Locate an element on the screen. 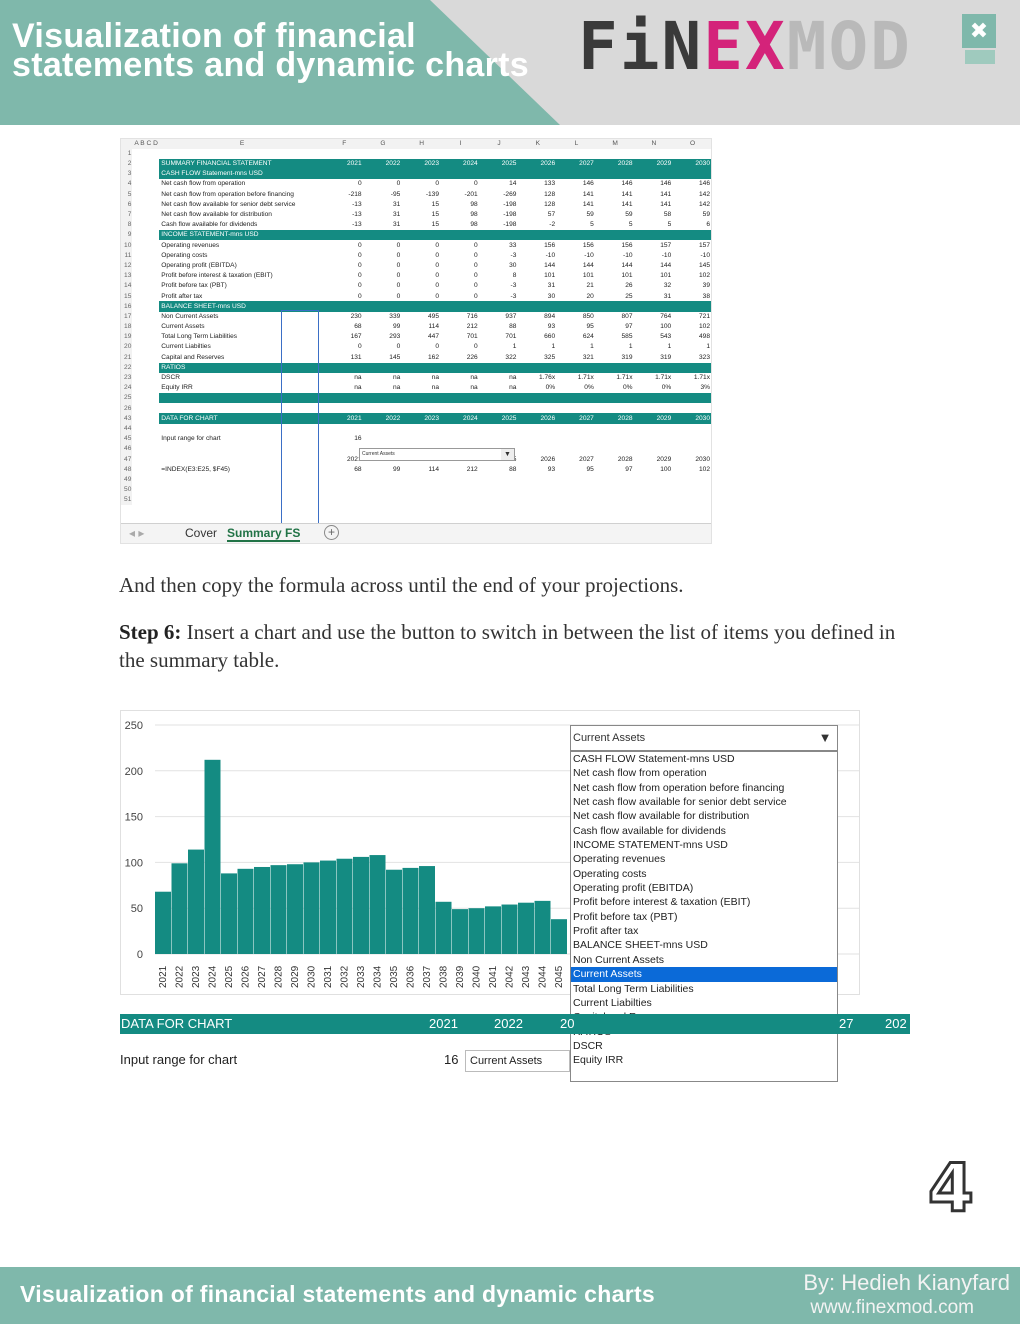 This screenshot has height=1324, width=1020. value-cell: 624 is located at coordinates (588, 337).